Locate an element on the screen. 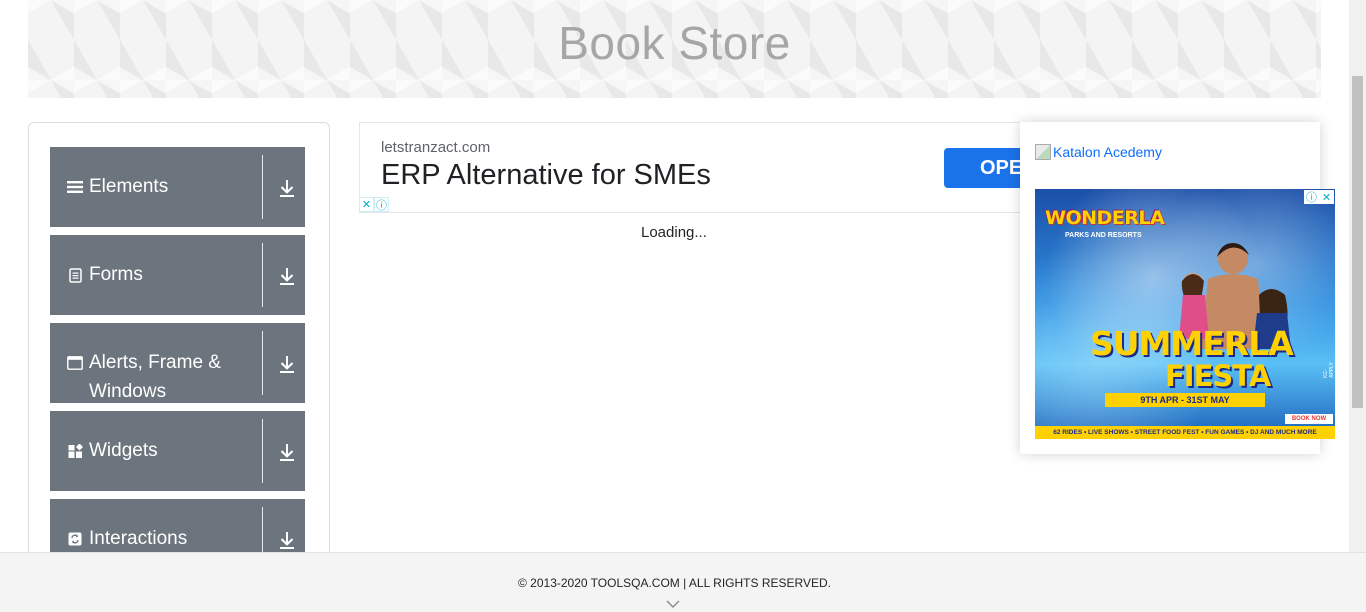 This screenshot has width=1366, height=612. ad-headline: ERP Alternative for SMEs is located at coordinates (546, 175).